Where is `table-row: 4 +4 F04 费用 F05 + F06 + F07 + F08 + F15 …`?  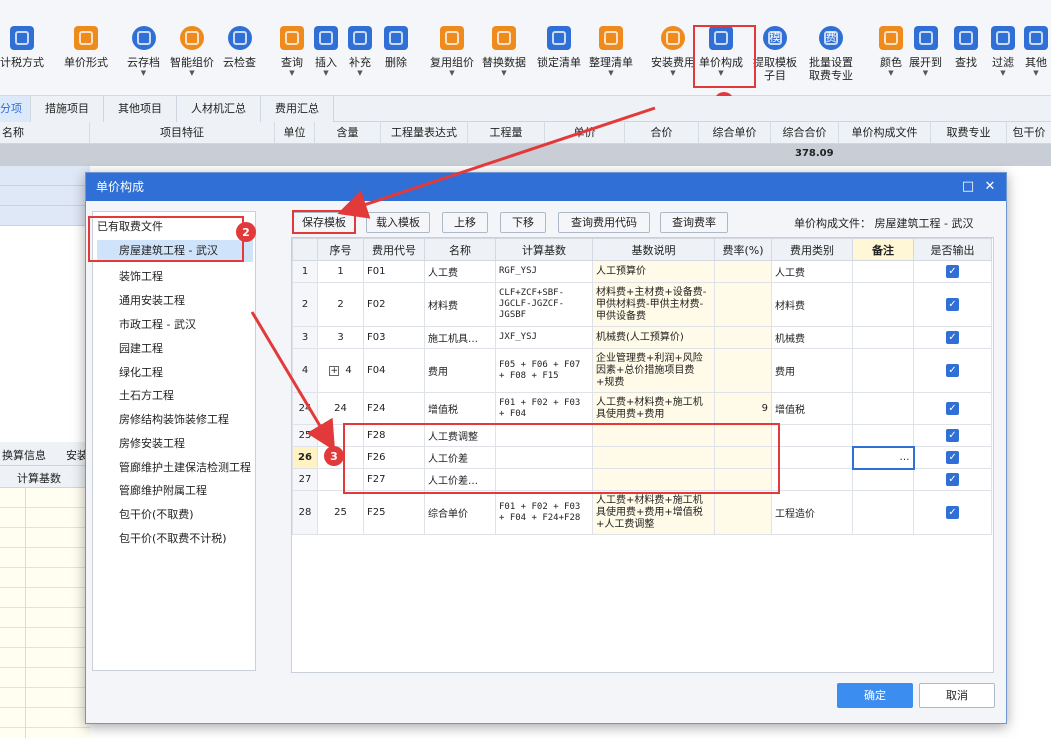
table-row: 4 +4 F04 费用 F05 + F06 + F07 + F08 + F15 … is located at coordinates (642, 370).